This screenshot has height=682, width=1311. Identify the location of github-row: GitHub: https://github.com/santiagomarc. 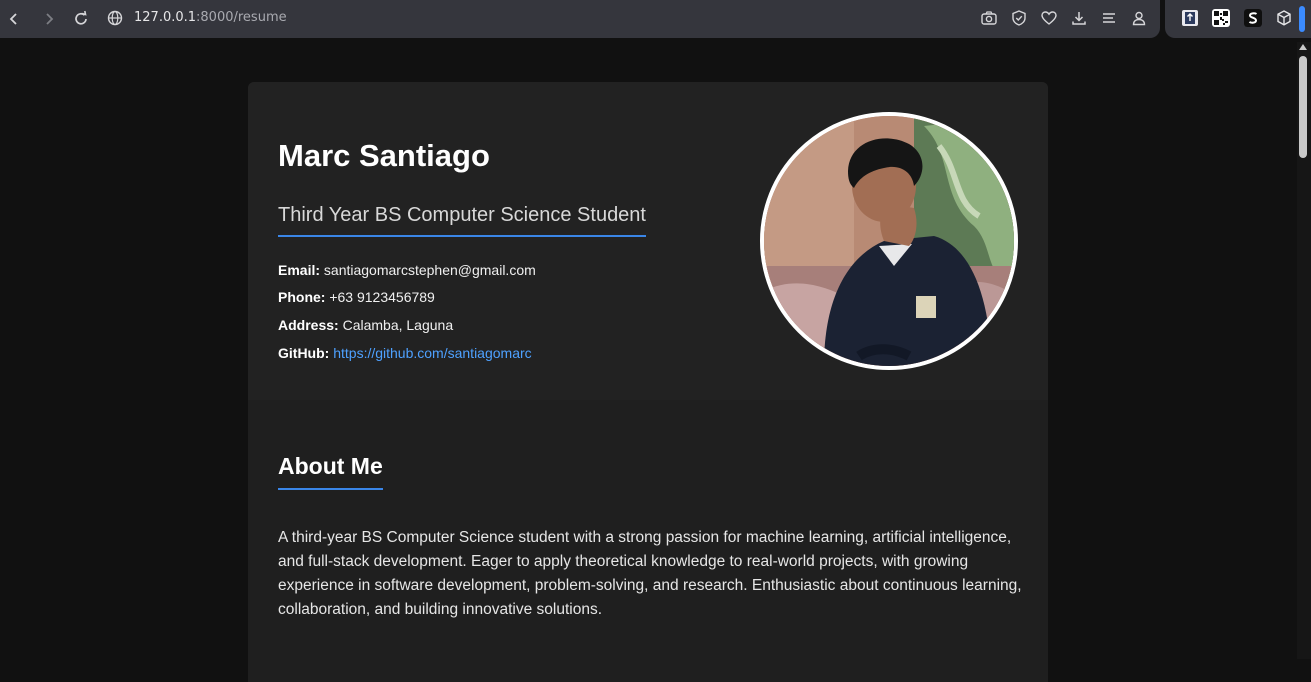
(405, 353).